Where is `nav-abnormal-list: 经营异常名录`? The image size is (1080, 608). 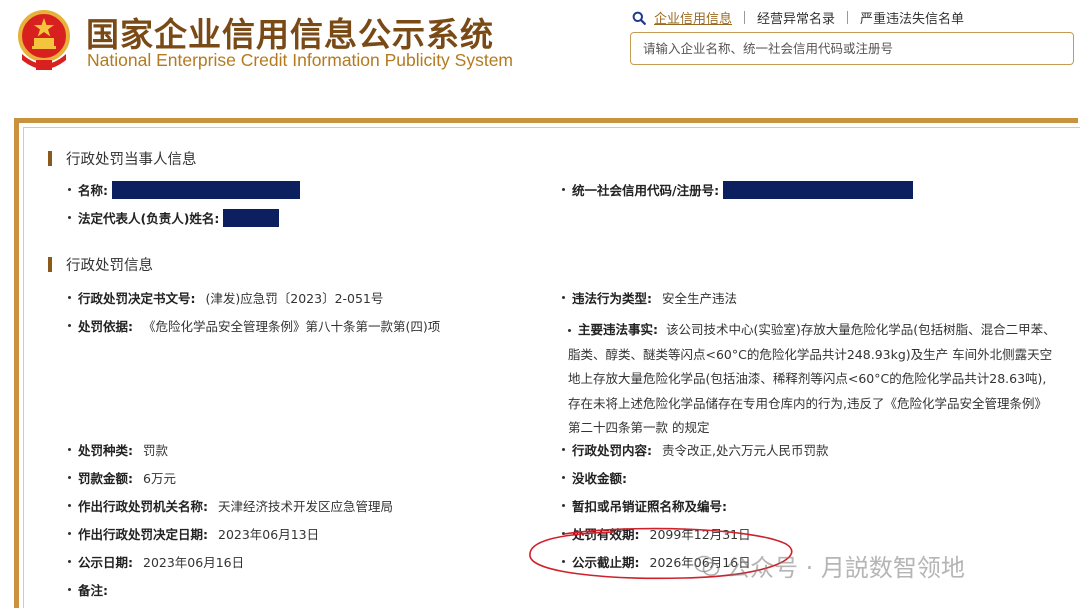
nav-abnormal-list: 经营异常名录 is located at coordinates (796, 17).